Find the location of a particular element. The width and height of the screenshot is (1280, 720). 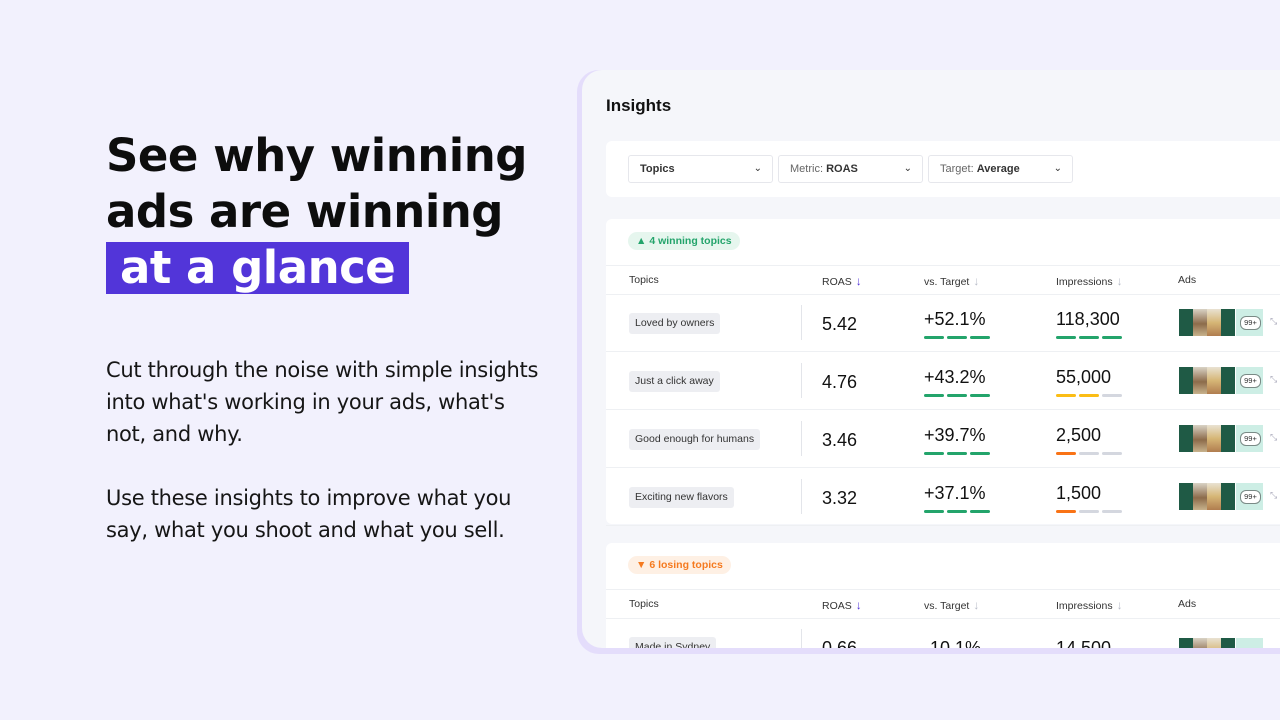

winning-topics-badge: ▲ 4 winning topics is located at coordinates (684, 241).